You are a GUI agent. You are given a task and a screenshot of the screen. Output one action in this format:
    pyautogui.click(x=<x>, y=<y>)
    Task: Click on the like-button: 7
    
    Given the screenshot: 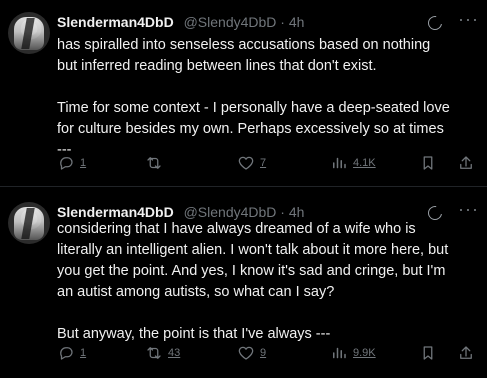 What is the action you would take?
    pyautogui.click(x=251, y=163)
    